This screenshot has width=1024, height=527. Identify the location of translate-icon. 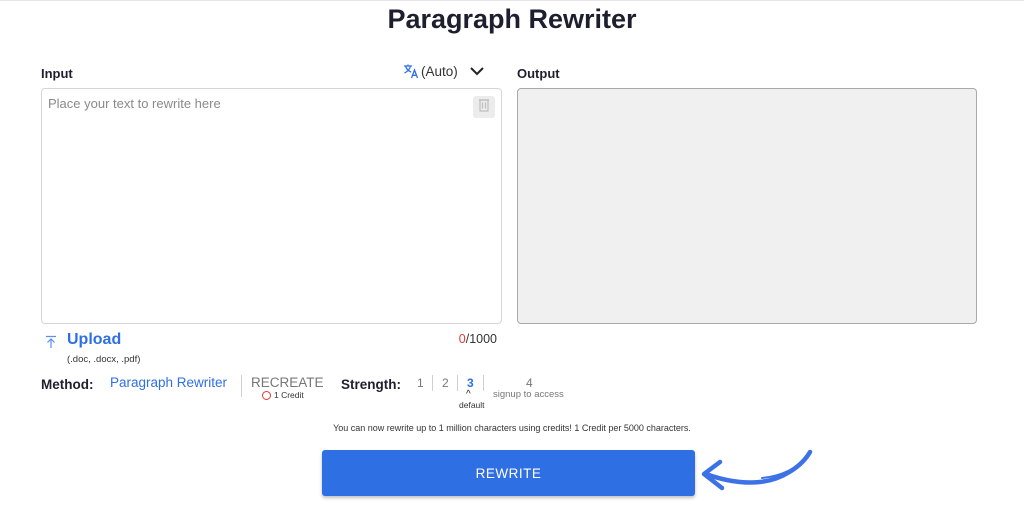
(411, 71).